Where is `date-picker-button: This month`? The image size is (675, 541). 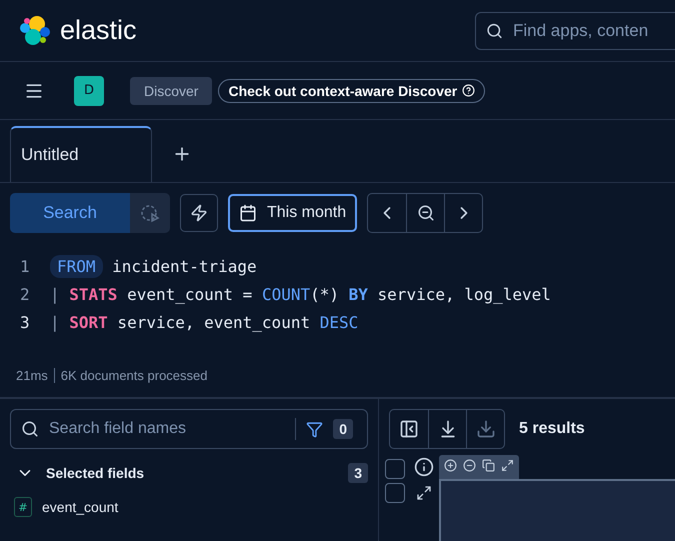 date-picker-button: This month is located at coordinates (293, 213).